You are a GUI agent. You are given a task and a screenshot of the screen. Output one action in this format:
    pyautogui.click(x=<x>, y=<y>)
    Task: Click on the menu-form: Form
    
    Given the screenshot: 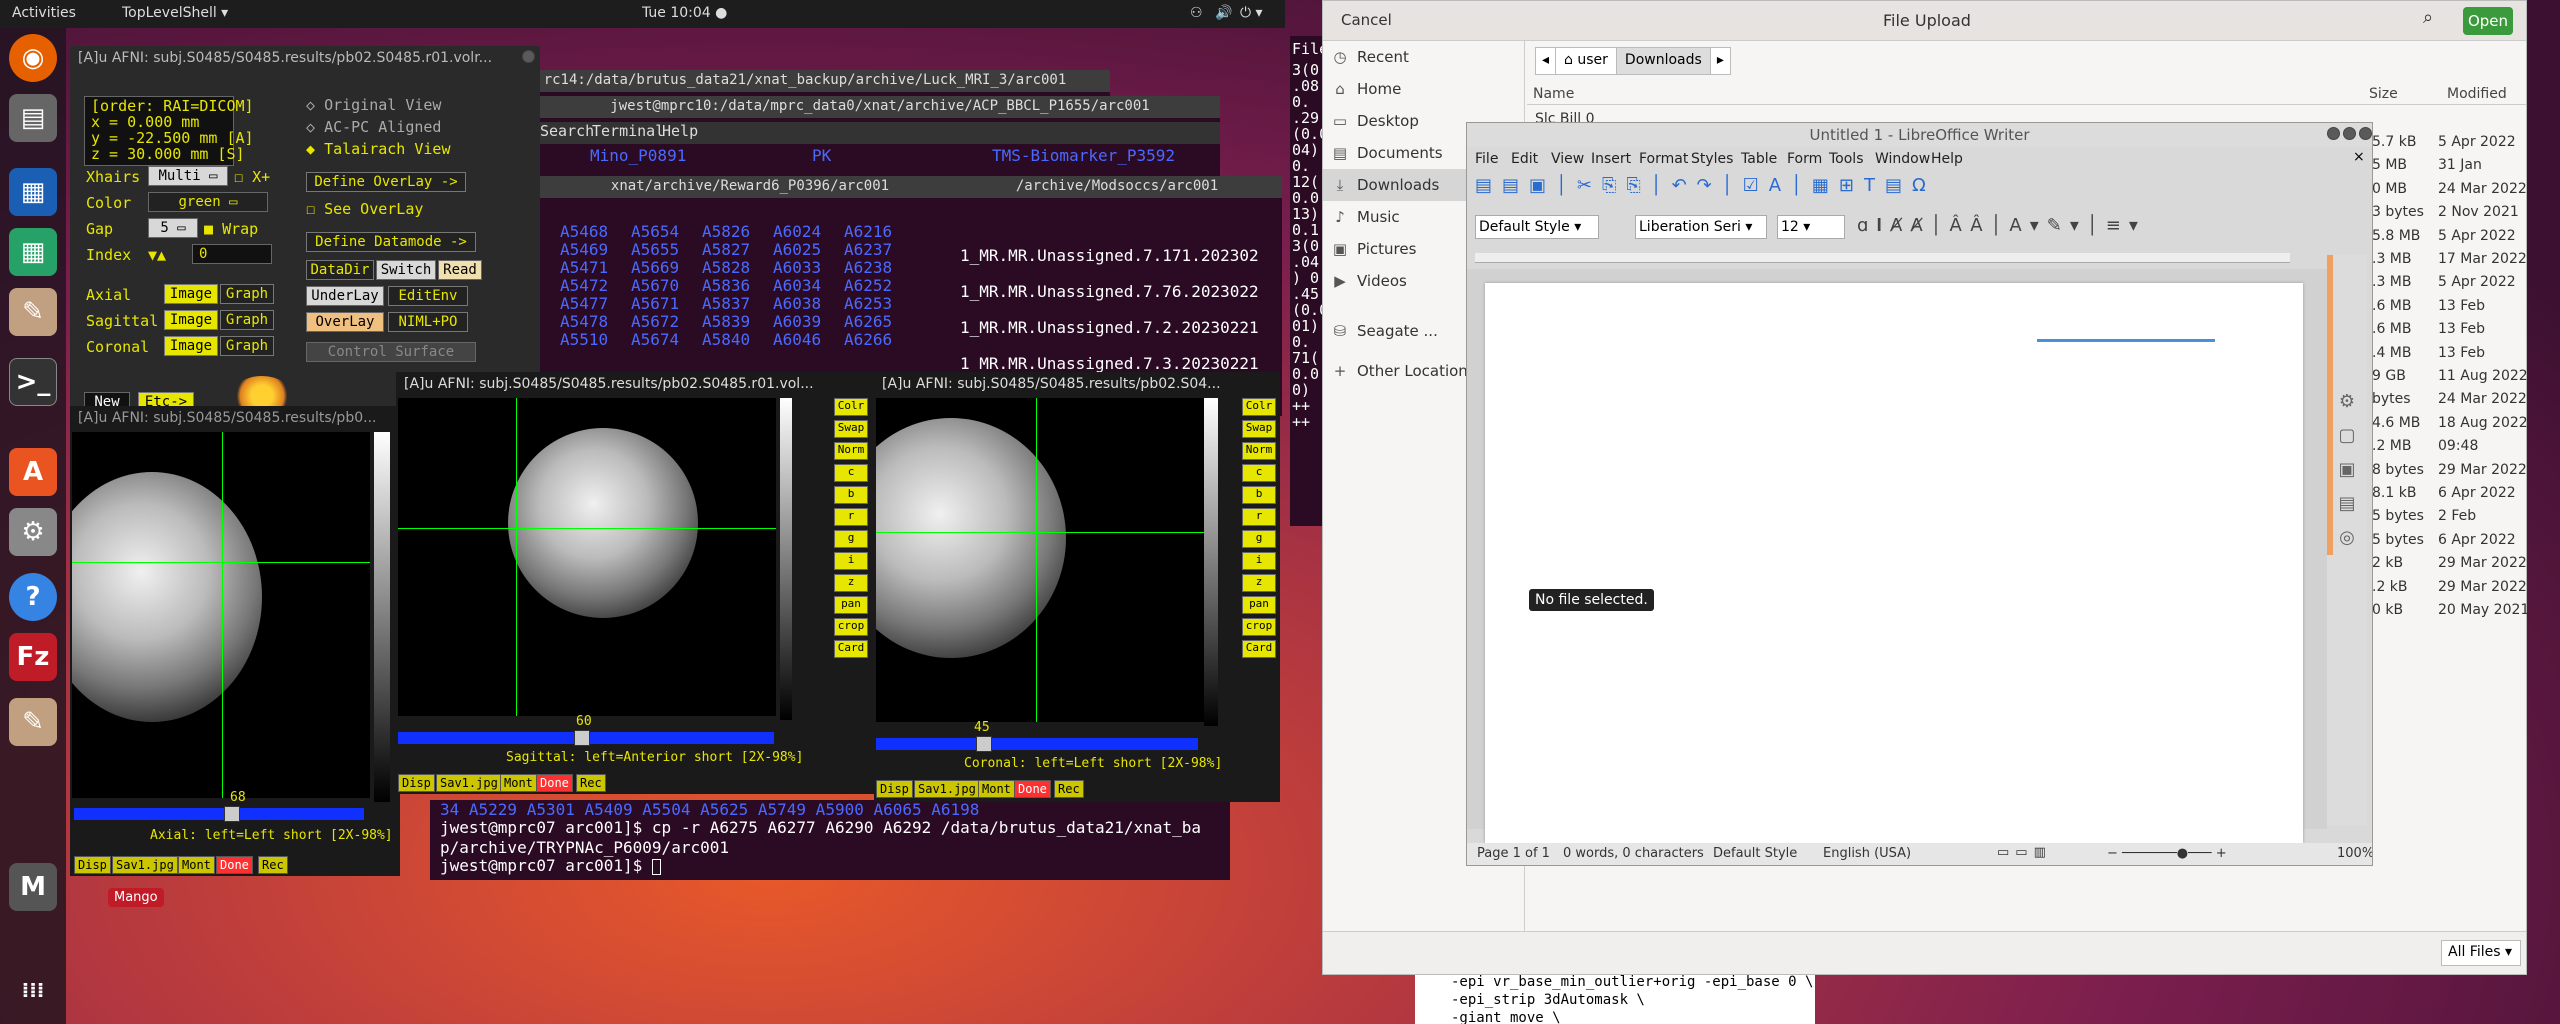 What is the action you would take?
    pyautogui.click(x=1804, y=159)
    